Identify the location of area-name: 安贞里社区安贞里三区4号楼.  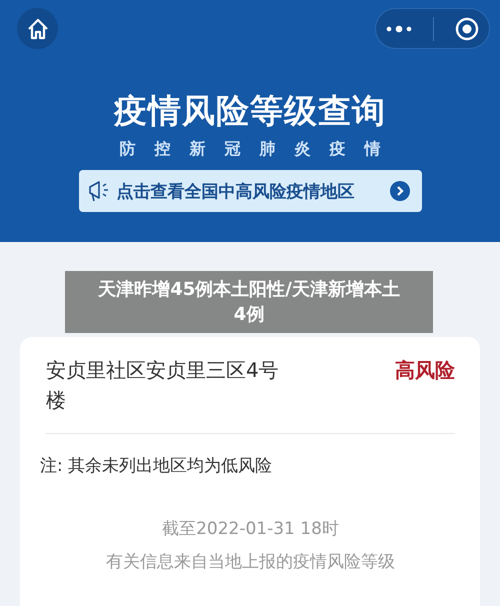
(163, 385).